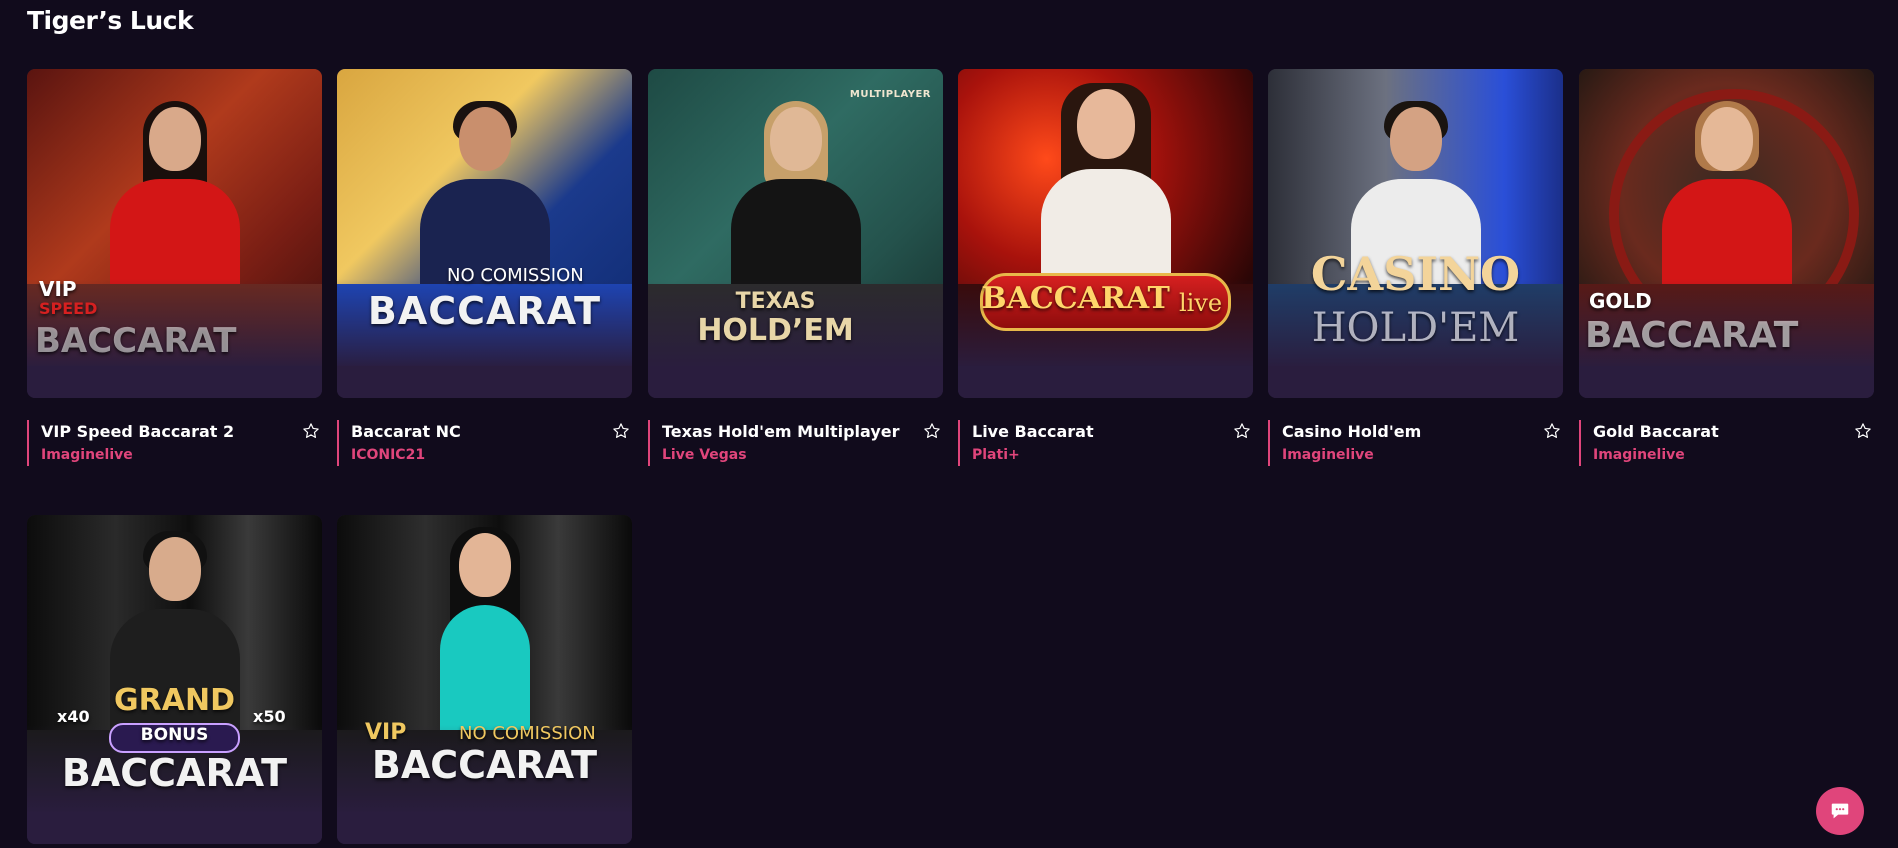 This screenshot has height=848, width=1898. I want to click on game-meta: Baccarat NC ICONIC21, so click(484, 443).